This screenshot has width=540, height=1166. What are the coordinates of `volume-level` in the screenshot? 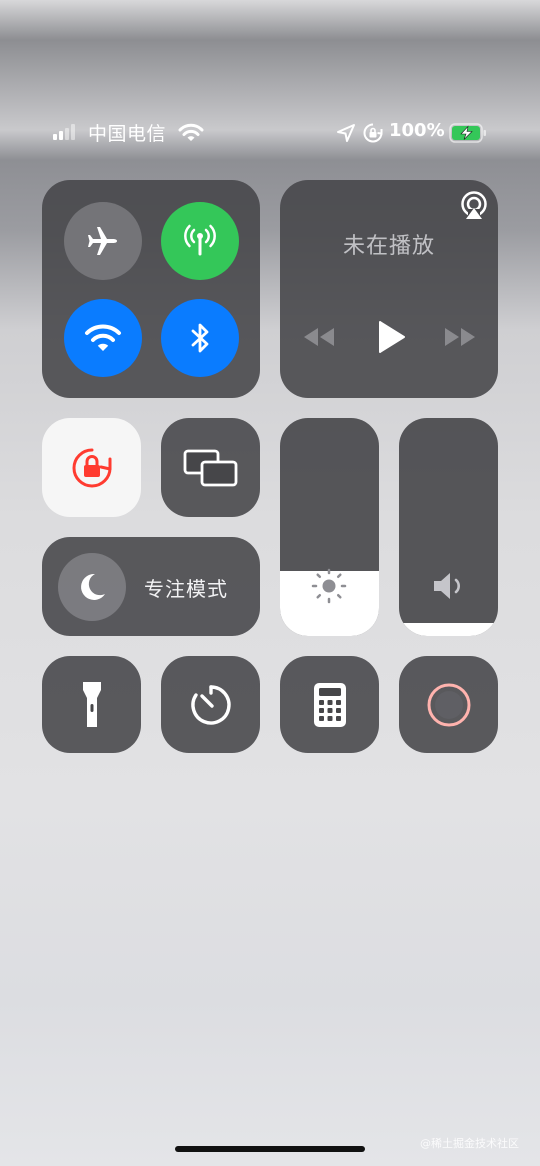 It's located at (448, 629).